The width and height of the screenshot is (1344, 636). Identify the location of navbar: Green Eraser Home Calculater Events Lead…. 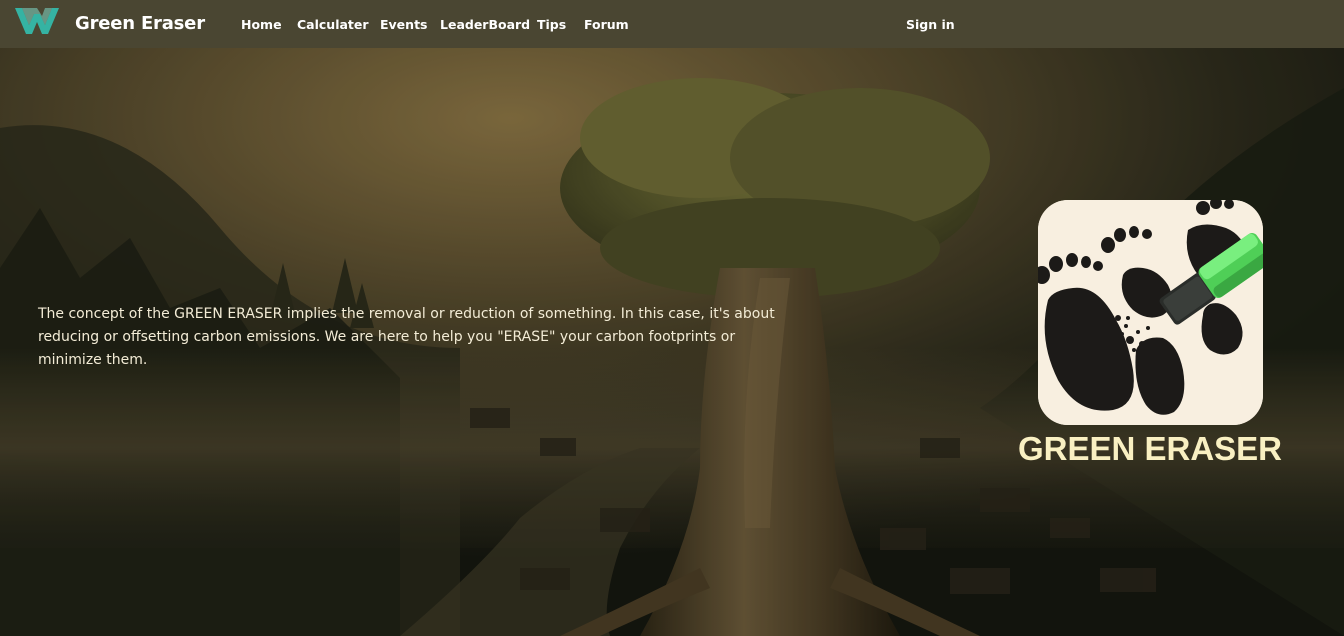
(672, 24).